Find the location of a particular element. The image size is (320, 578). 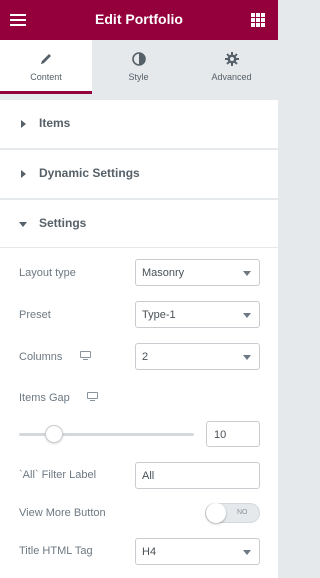

active-tab-indicator is located at coordinates (46, 92).